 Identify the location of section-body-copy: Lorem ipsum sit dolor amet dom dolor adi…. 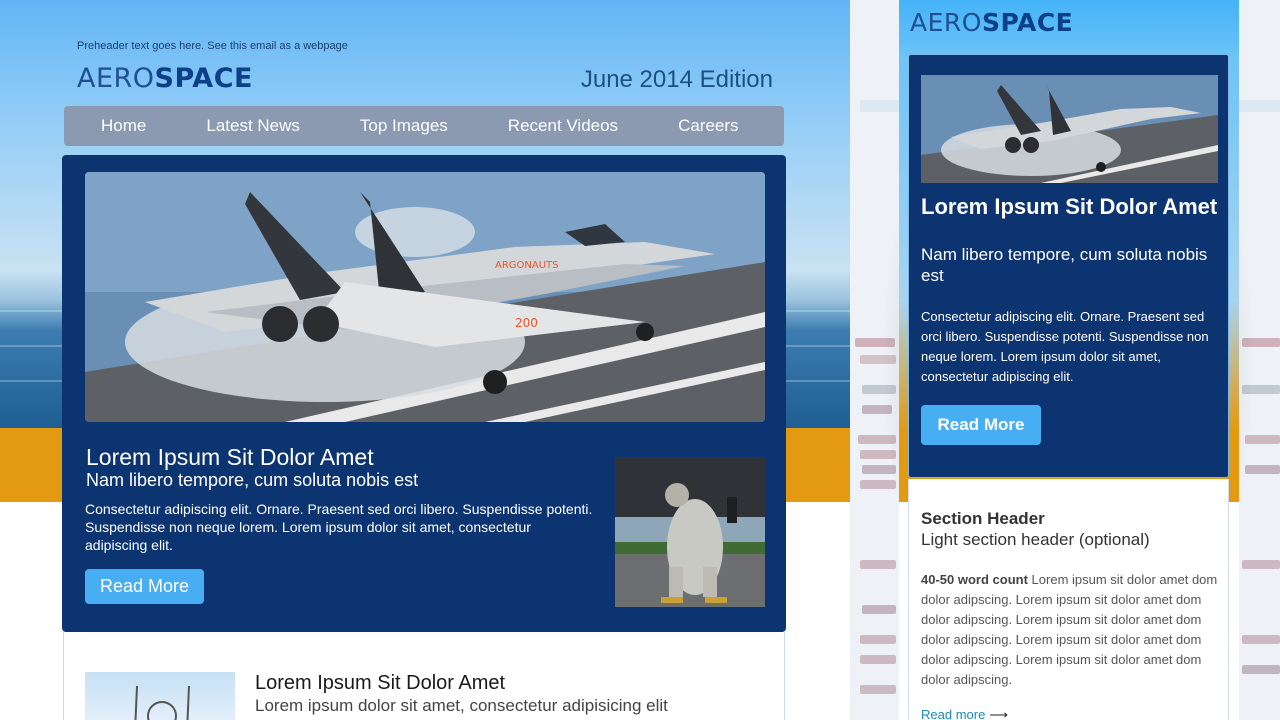
(1069, 629).